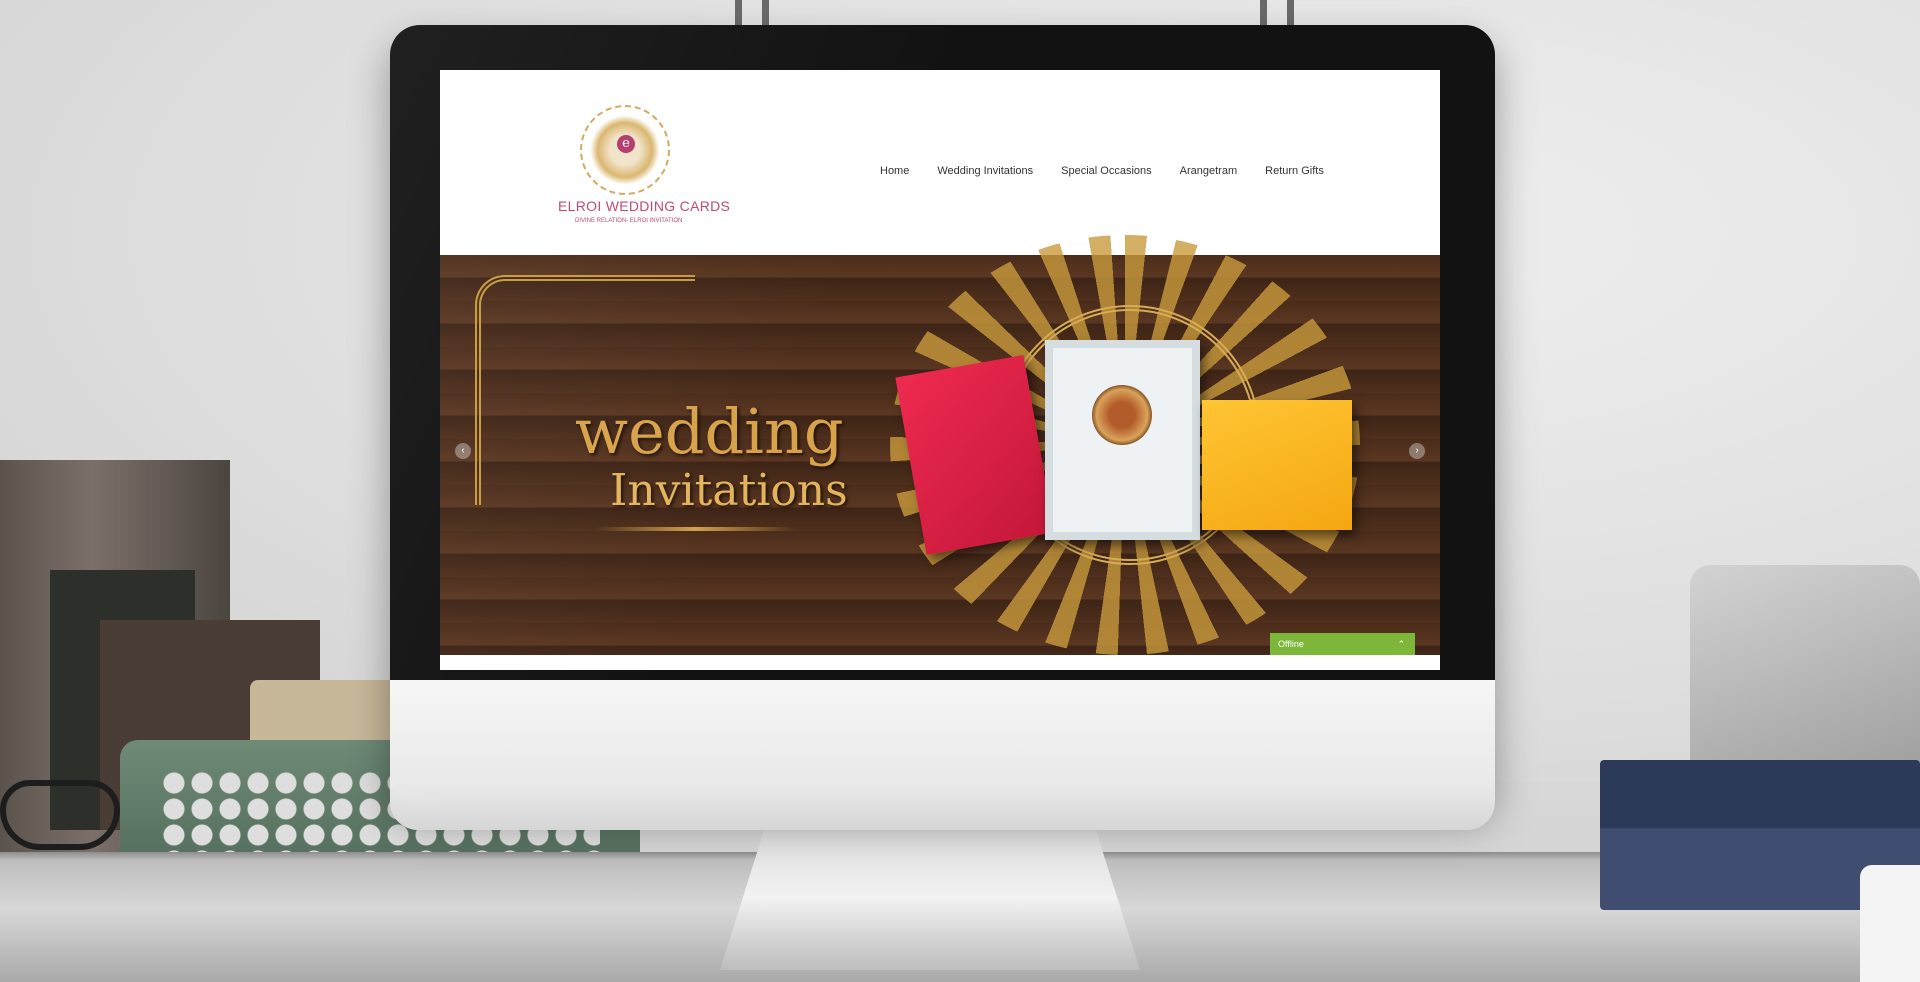  Describe the element at coordinates (644, 206) in the screenshot. I see `logo-name: ELROI WEDDING CARDS` at that location.